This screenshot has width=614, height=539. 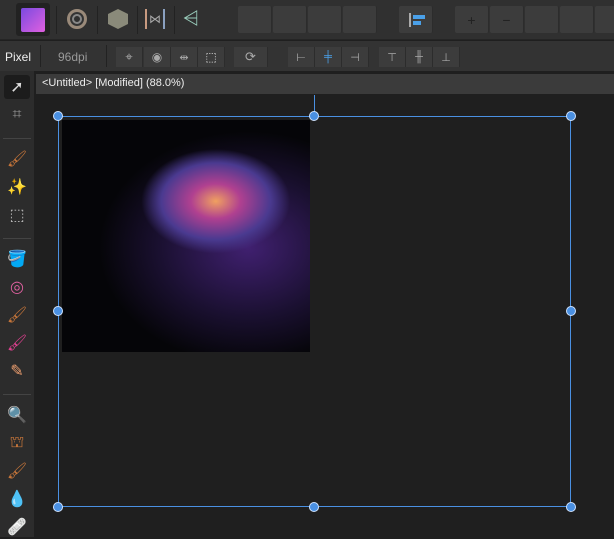 What do you see at coordinates (58, 116) in the screenshot?
I see `resize-handle-top-left` at bounding box center [58, 116].